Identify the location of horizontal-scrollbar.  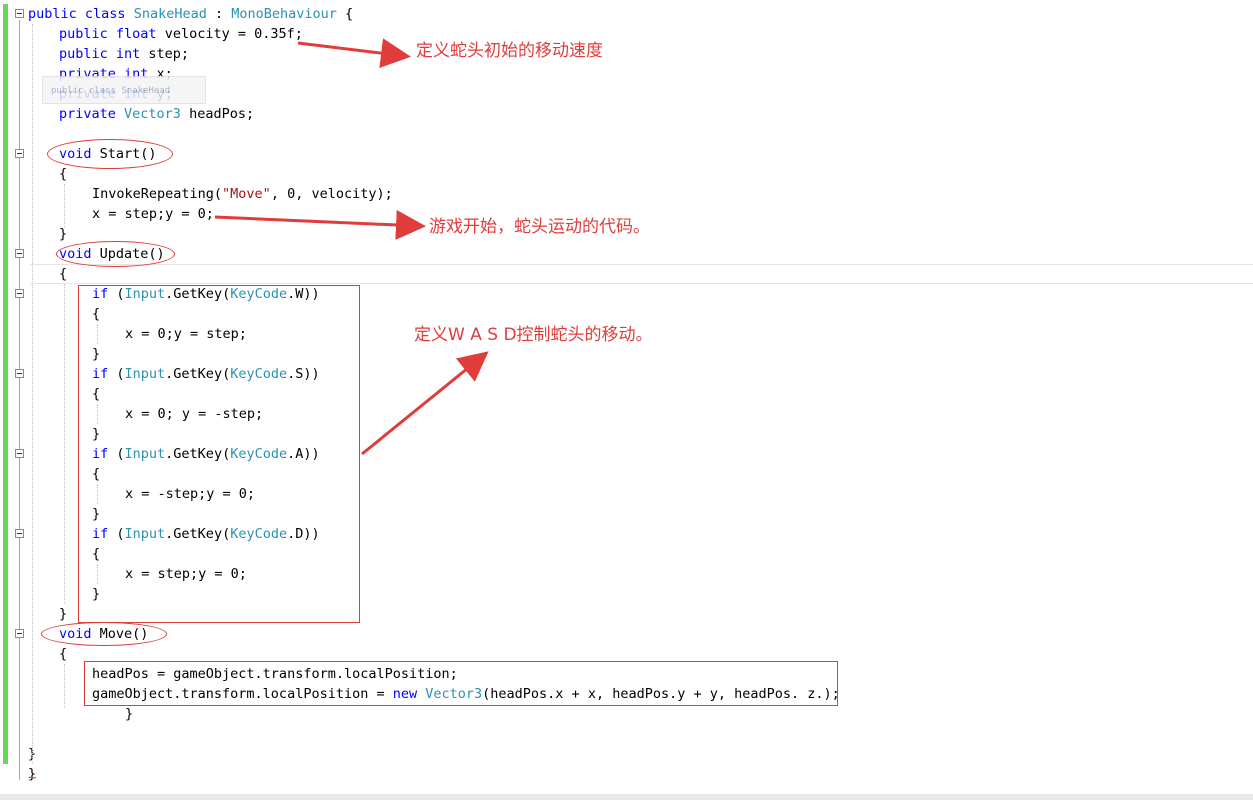
(626, 797).